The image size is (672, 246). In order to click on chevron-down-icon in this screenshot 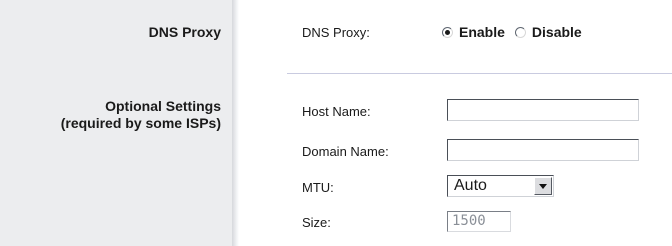, I will do `click(543, 186)`.